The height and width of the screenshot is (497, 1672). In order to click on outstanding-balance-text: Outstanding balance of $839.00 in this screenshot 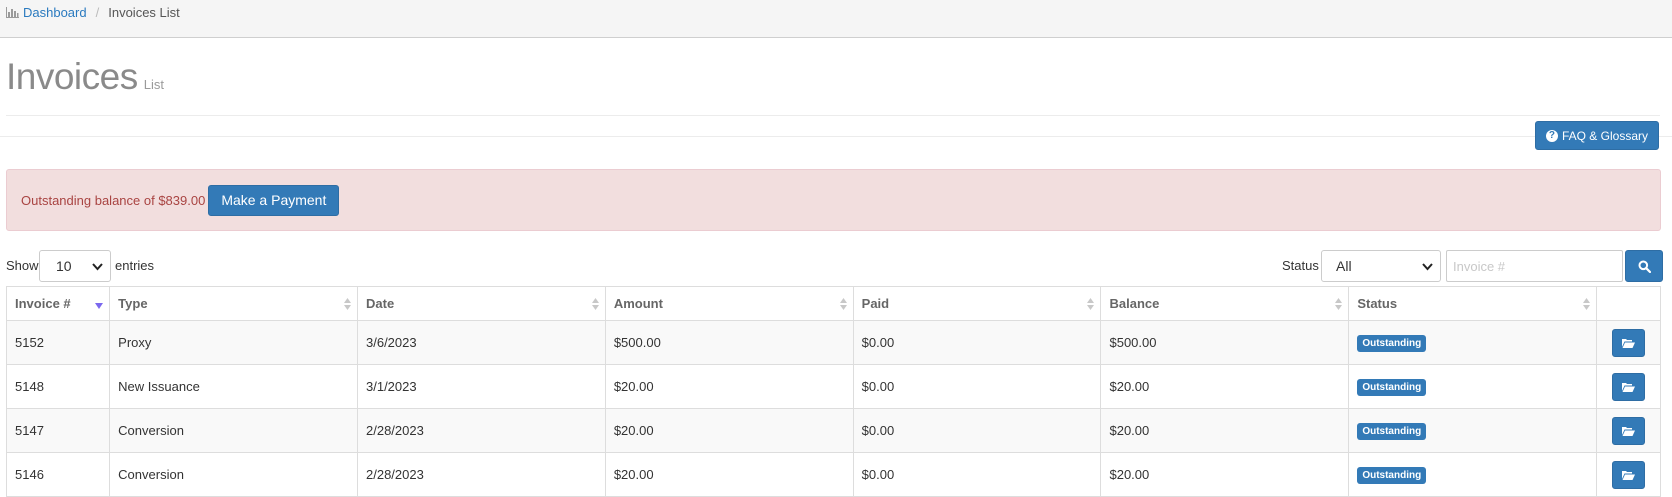, I will do `click(113, 200)`.